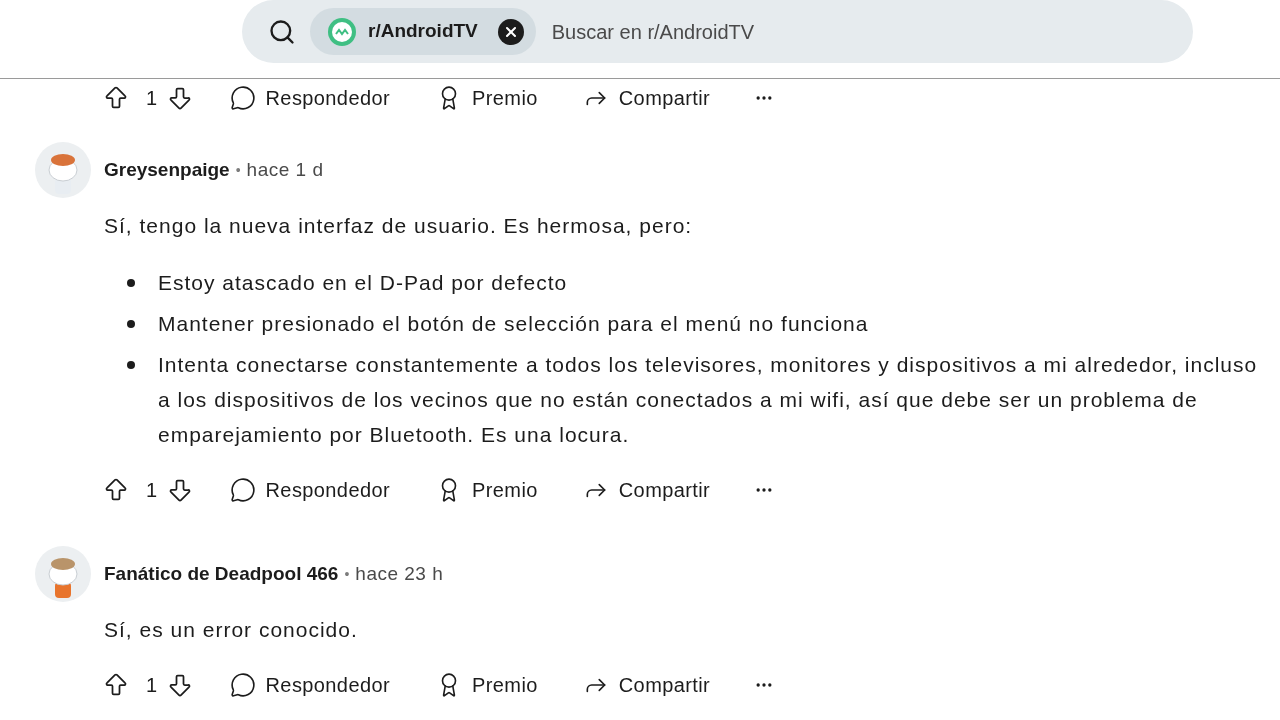  Describe the element at coordinates (513, 323) in the screenshot. I see `bullet-text: Mantener presionado el botón de selección para el menú no funciona` at that location.